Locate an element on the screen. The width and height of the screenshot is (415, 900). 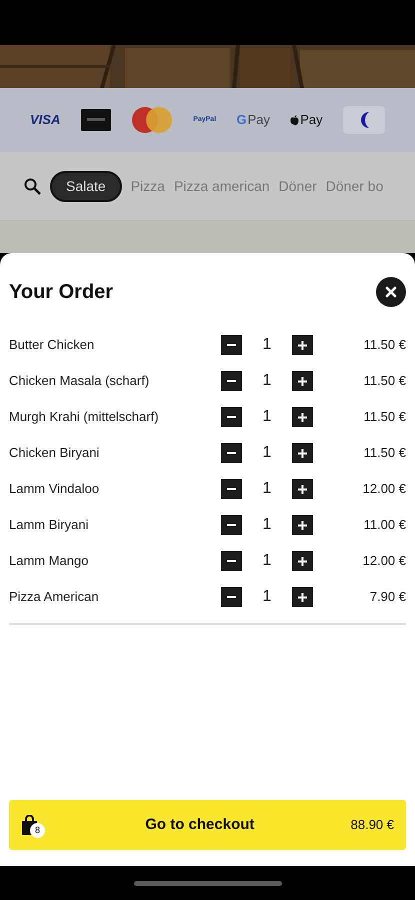
card-logo is located at coordinates (95, 120).